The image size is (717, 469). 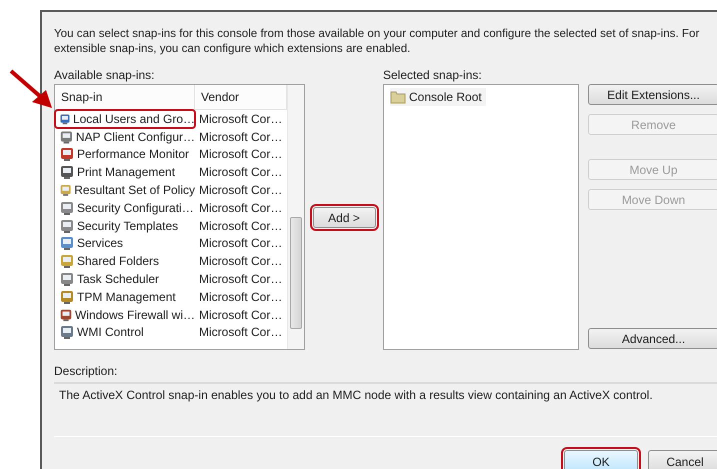 I want to click on snapin-name: Security Templates, so click(x=125, y=225).